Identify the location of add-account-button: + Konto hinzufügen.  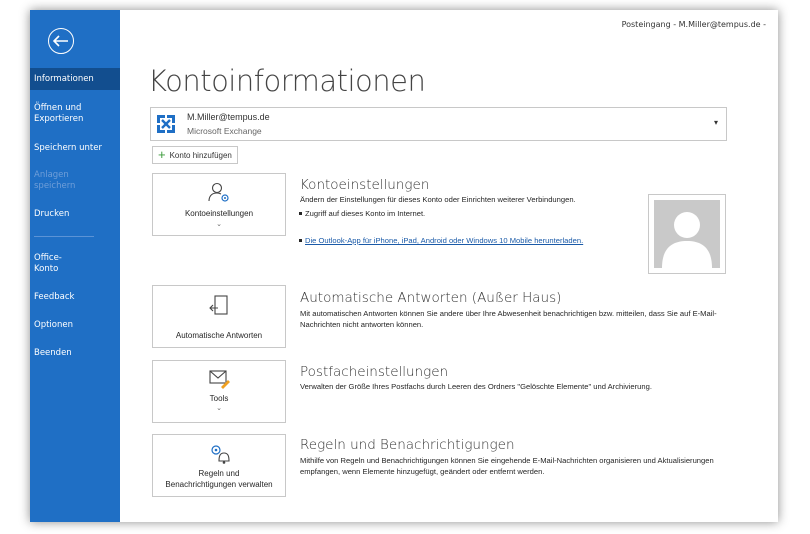
(195, 155).